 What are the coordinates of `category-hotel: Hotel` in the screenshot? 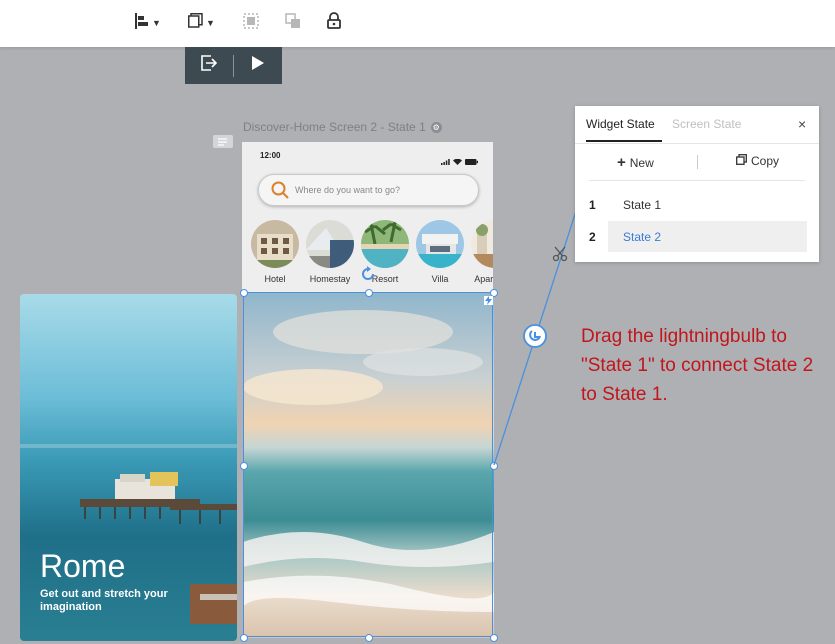 It's located at (275, 252).